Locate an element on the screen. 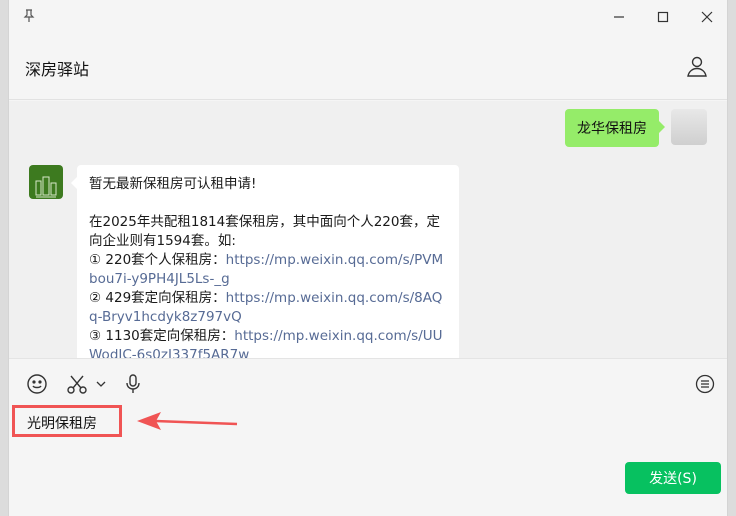 The width and height of the screenshot is (736, 516). minimize-icon is located at coordinates (619, 17).